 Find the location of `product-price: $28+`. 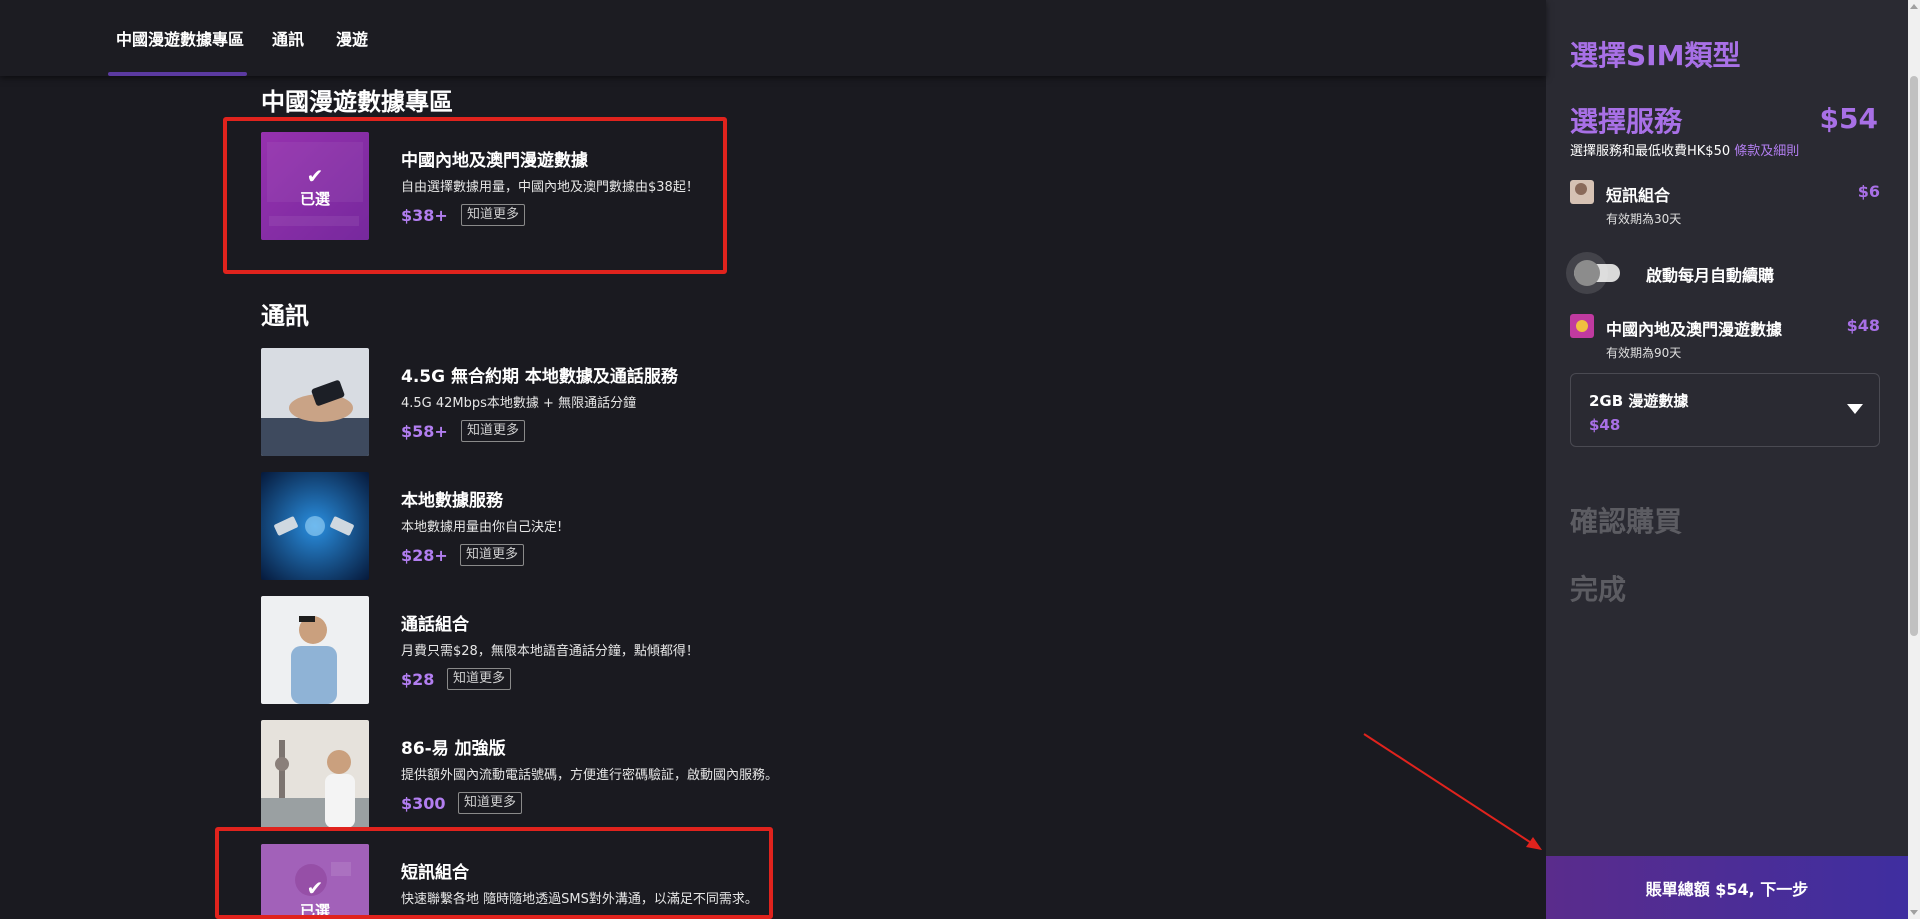

product-price: $28+ is located at coordinates (424, 555).